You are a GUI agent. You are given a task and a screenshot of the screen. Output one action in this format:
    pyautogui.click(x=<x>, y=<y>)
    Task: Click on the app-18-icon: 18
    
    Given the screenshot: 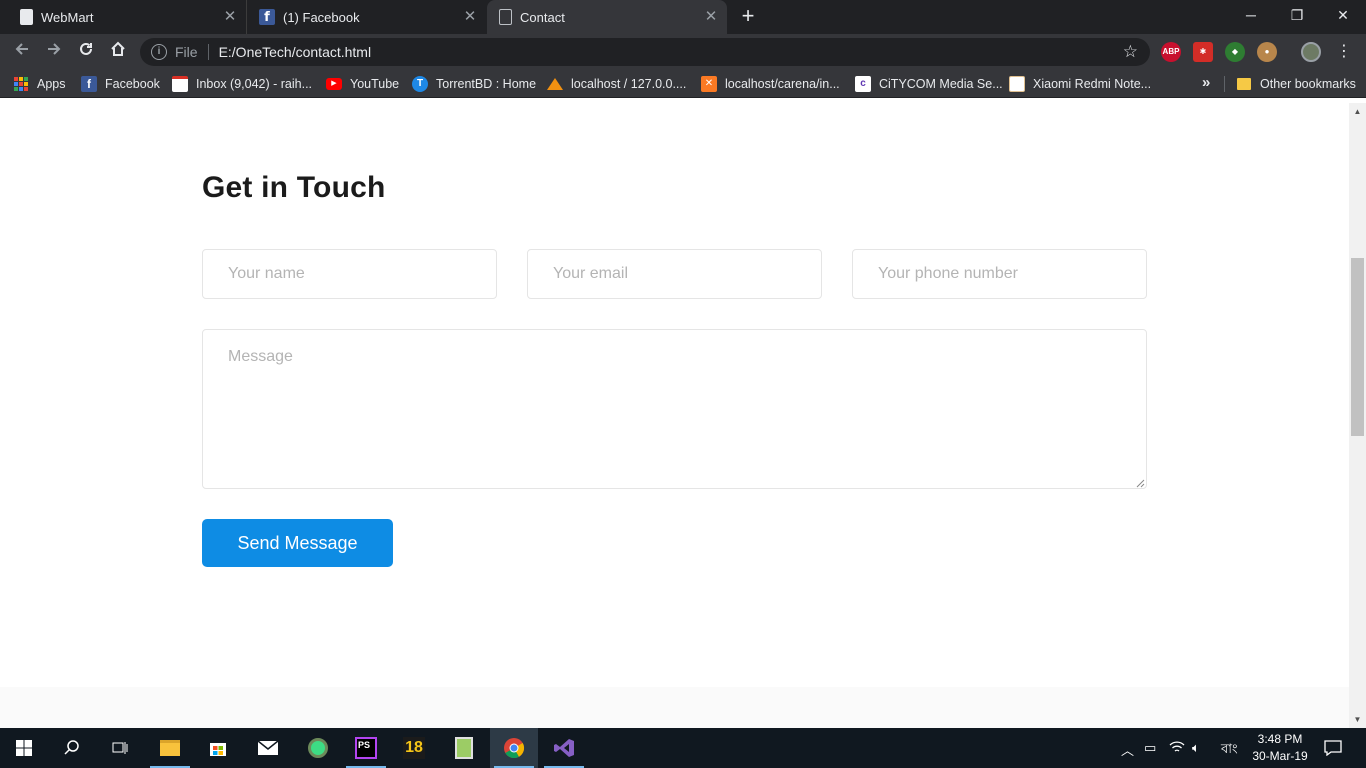 What is the action you would take?
    pyautogui.click(x=414, y=748)
    